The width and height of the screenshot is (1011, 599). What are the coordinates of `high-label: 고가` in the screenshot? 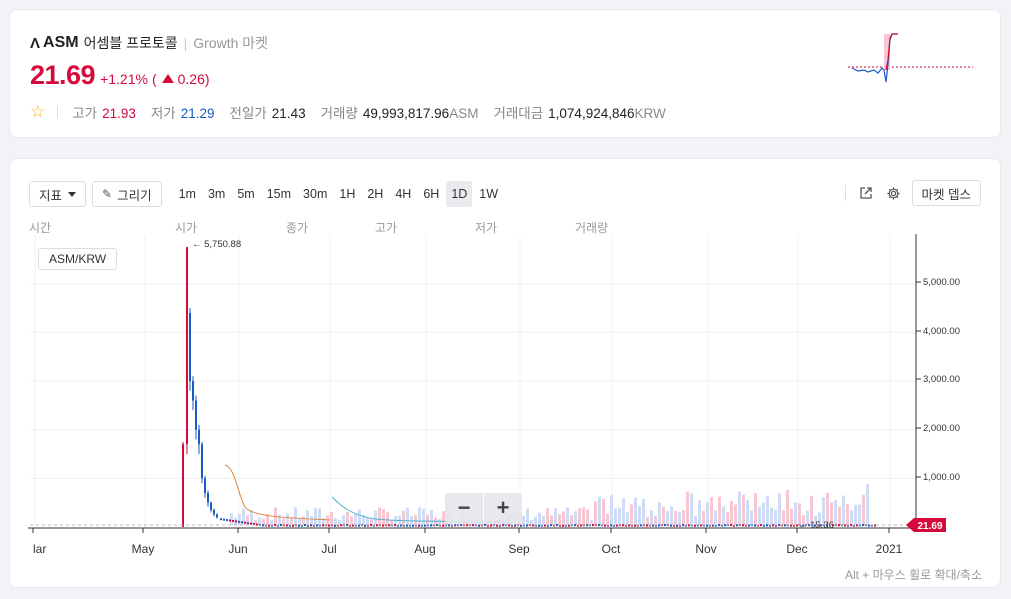 It's located at (85, 113).